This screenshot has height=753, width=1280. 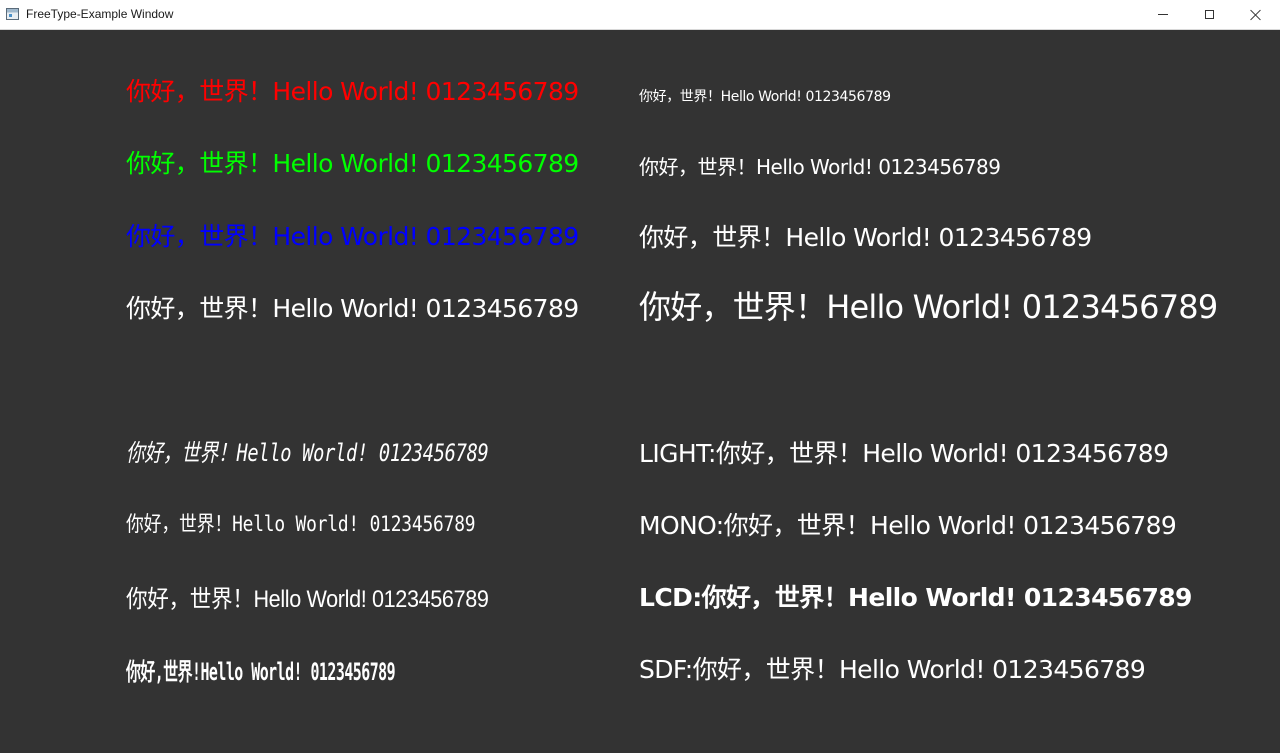 I want to click on maximize-icon, so click(x=1209, y=14).